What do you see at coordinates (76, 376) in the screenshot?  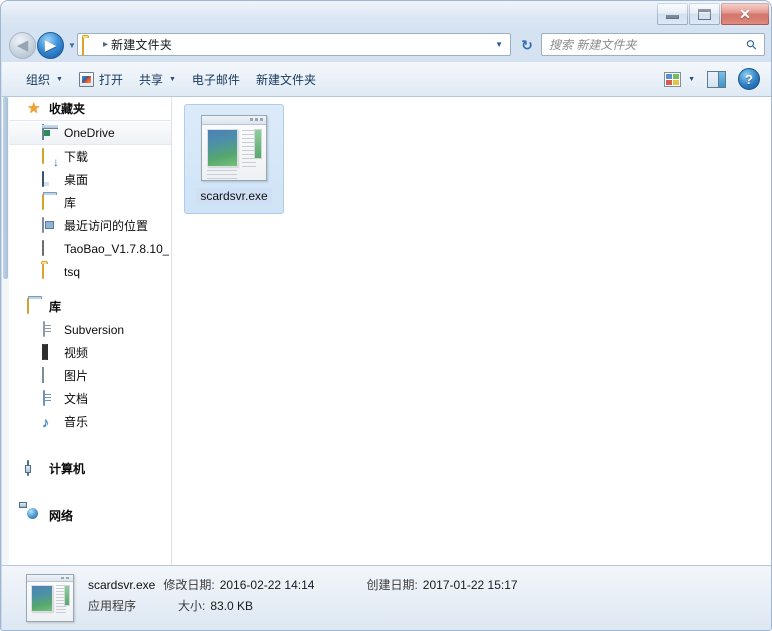 I see `sidebar-item-label: 图片` at bounding box center [76, 376].